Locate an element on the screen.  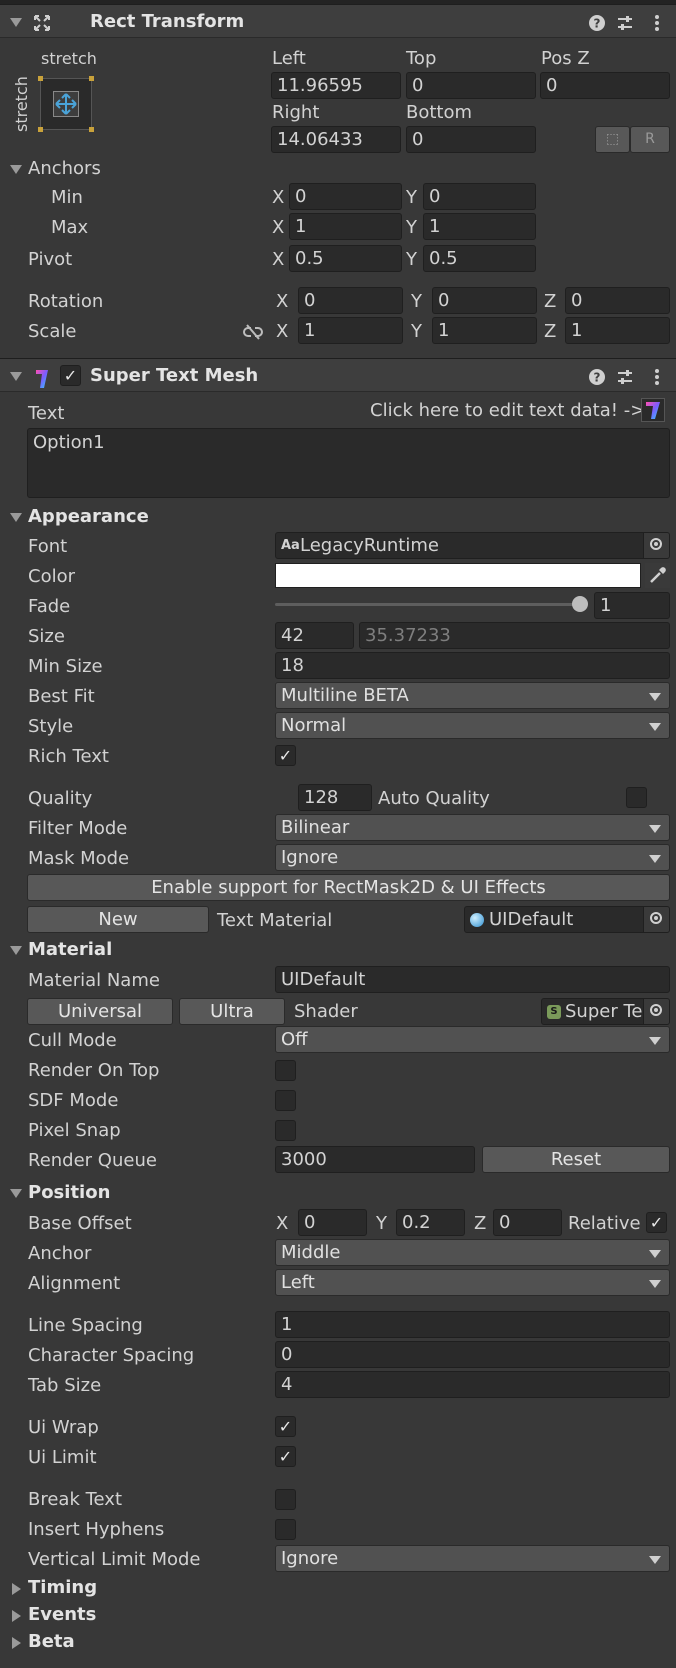
auto-quality-checkbox is located at coordinates (636, 797).